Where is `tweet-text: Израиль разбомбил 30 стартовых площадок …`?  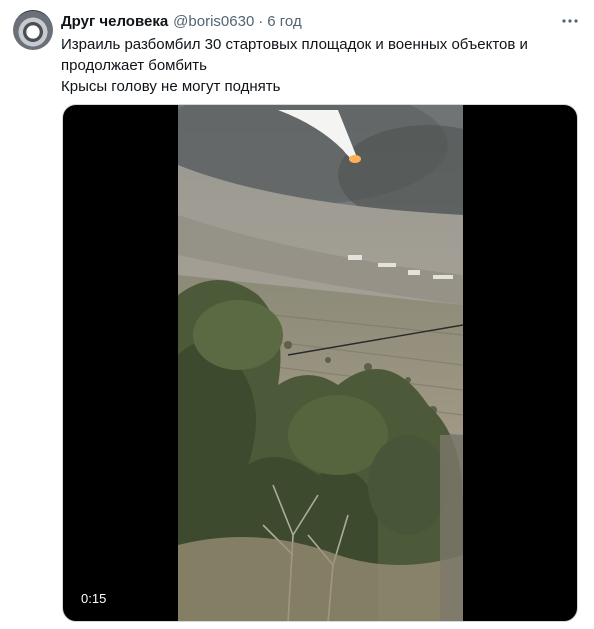
tweet-text: Израиль разбомбил 30 стартовых площадок … is located at coordinates (311, 65).